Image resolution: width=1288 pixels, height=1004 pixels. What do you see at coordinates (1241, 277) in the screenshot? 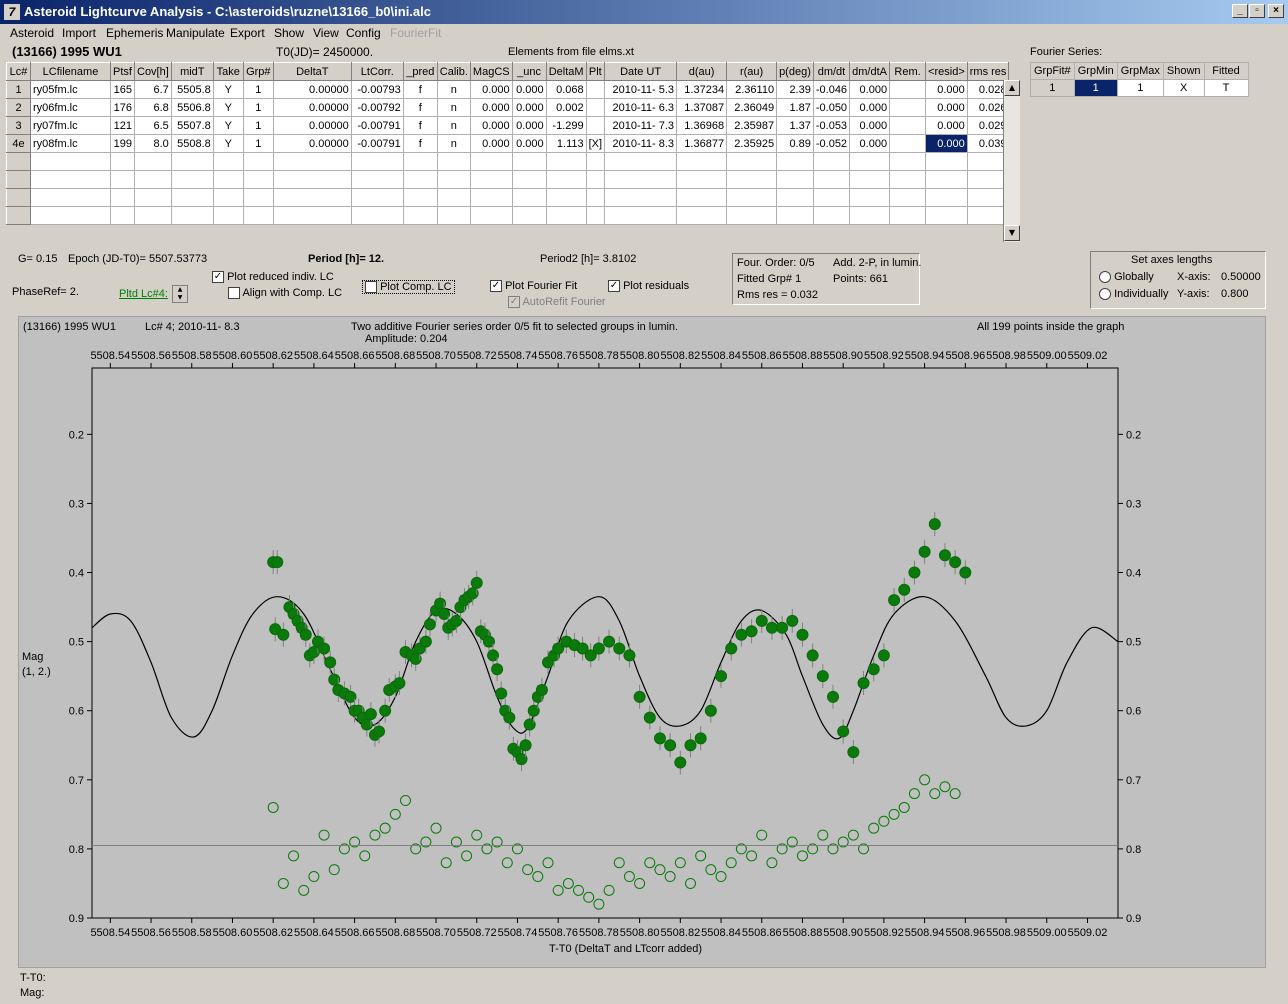
I see `xaxis-value: 0.50000` at bounding box center [1241, 277].